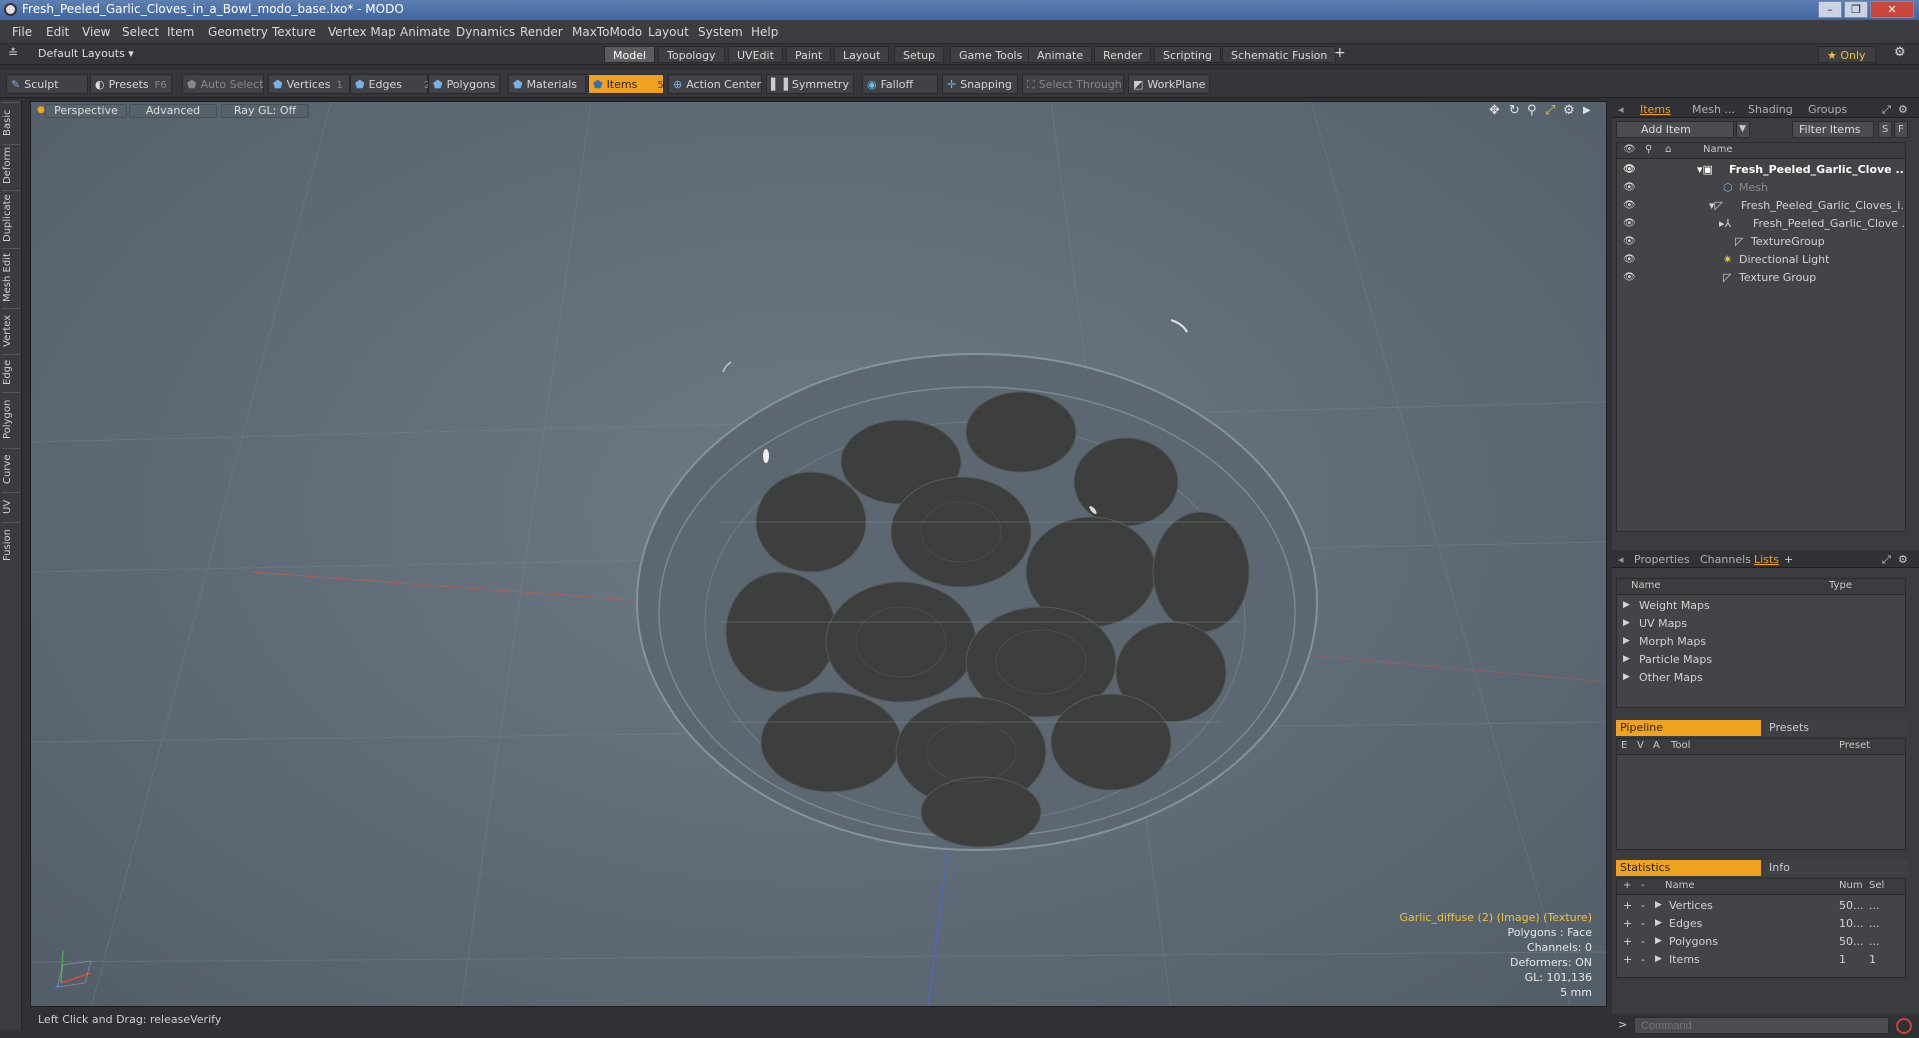  What do you see at coordinates (547, 84) in the screenshot?
I see `materials-mode-button: ⬟ Materials` at bounding box center [547, 84].